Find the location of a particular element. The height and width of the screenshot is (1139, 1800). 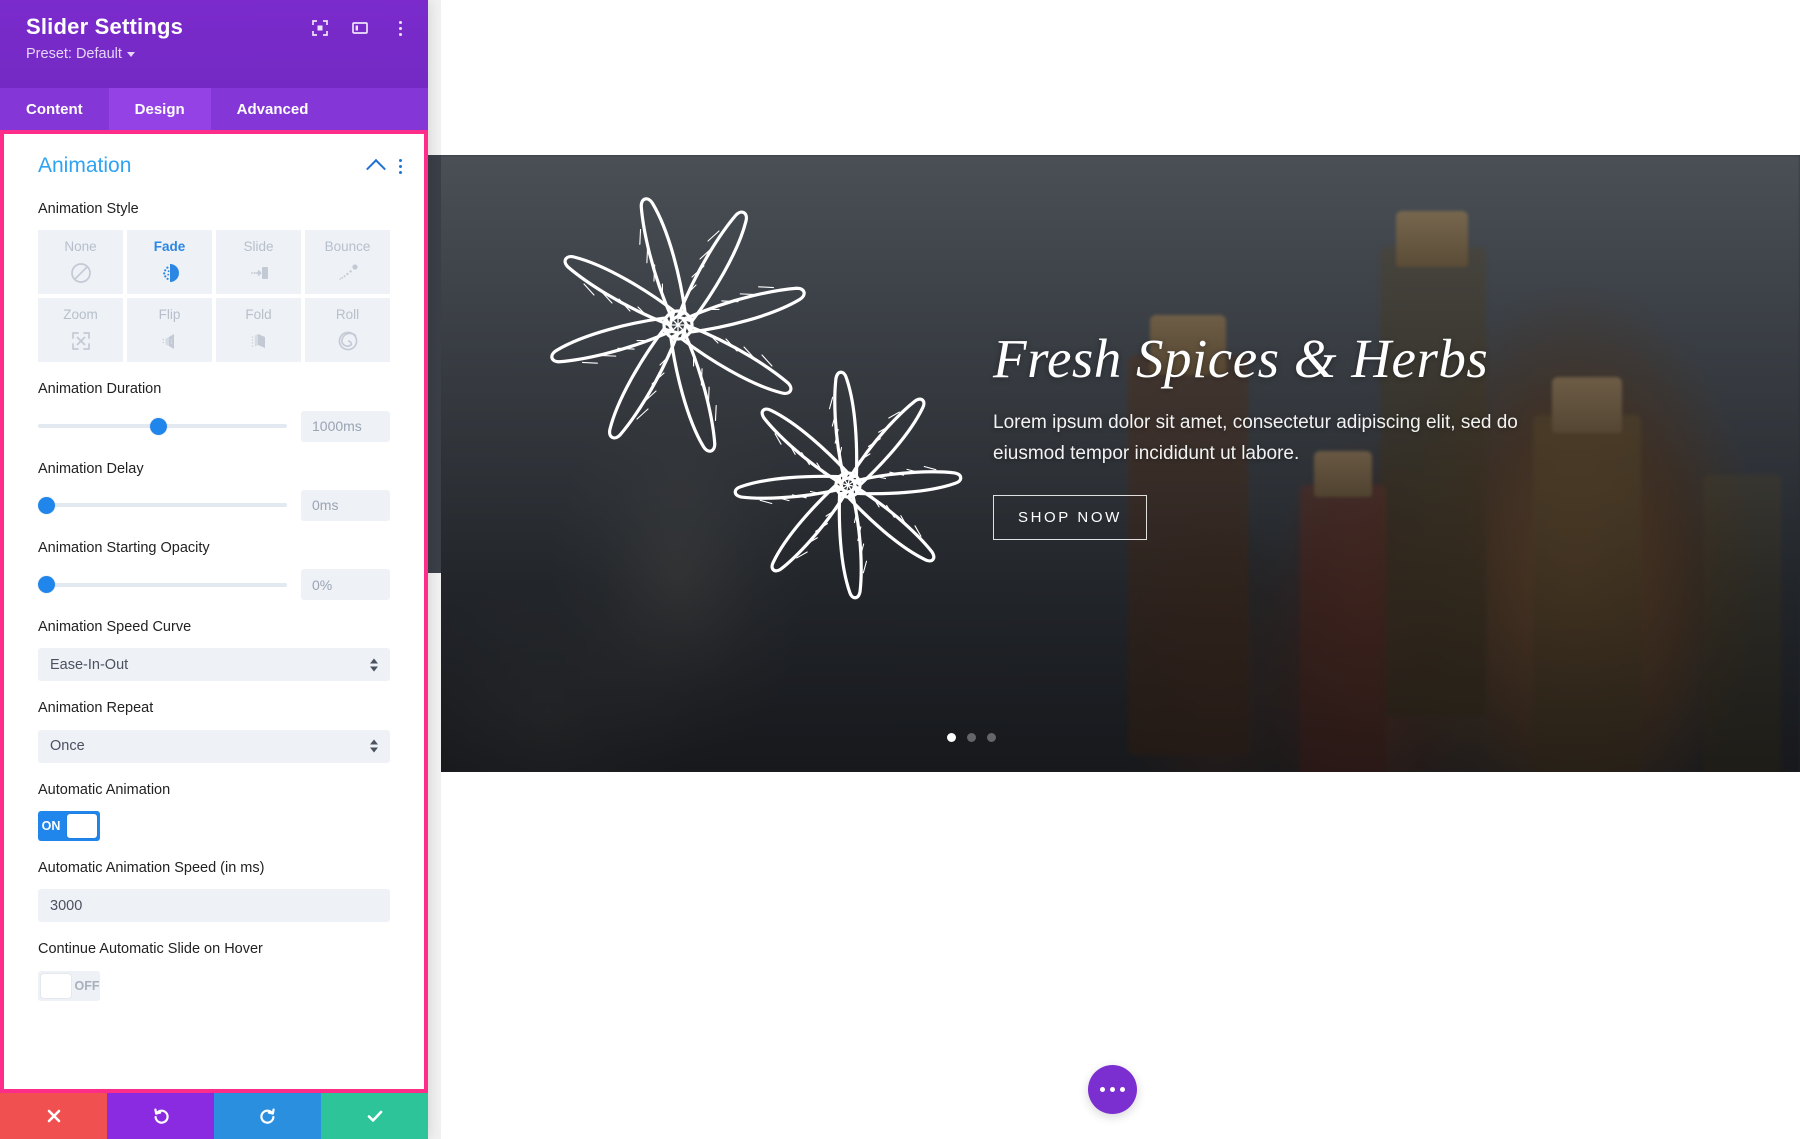

animation-style-none: None is located at coordinates (80, 262).